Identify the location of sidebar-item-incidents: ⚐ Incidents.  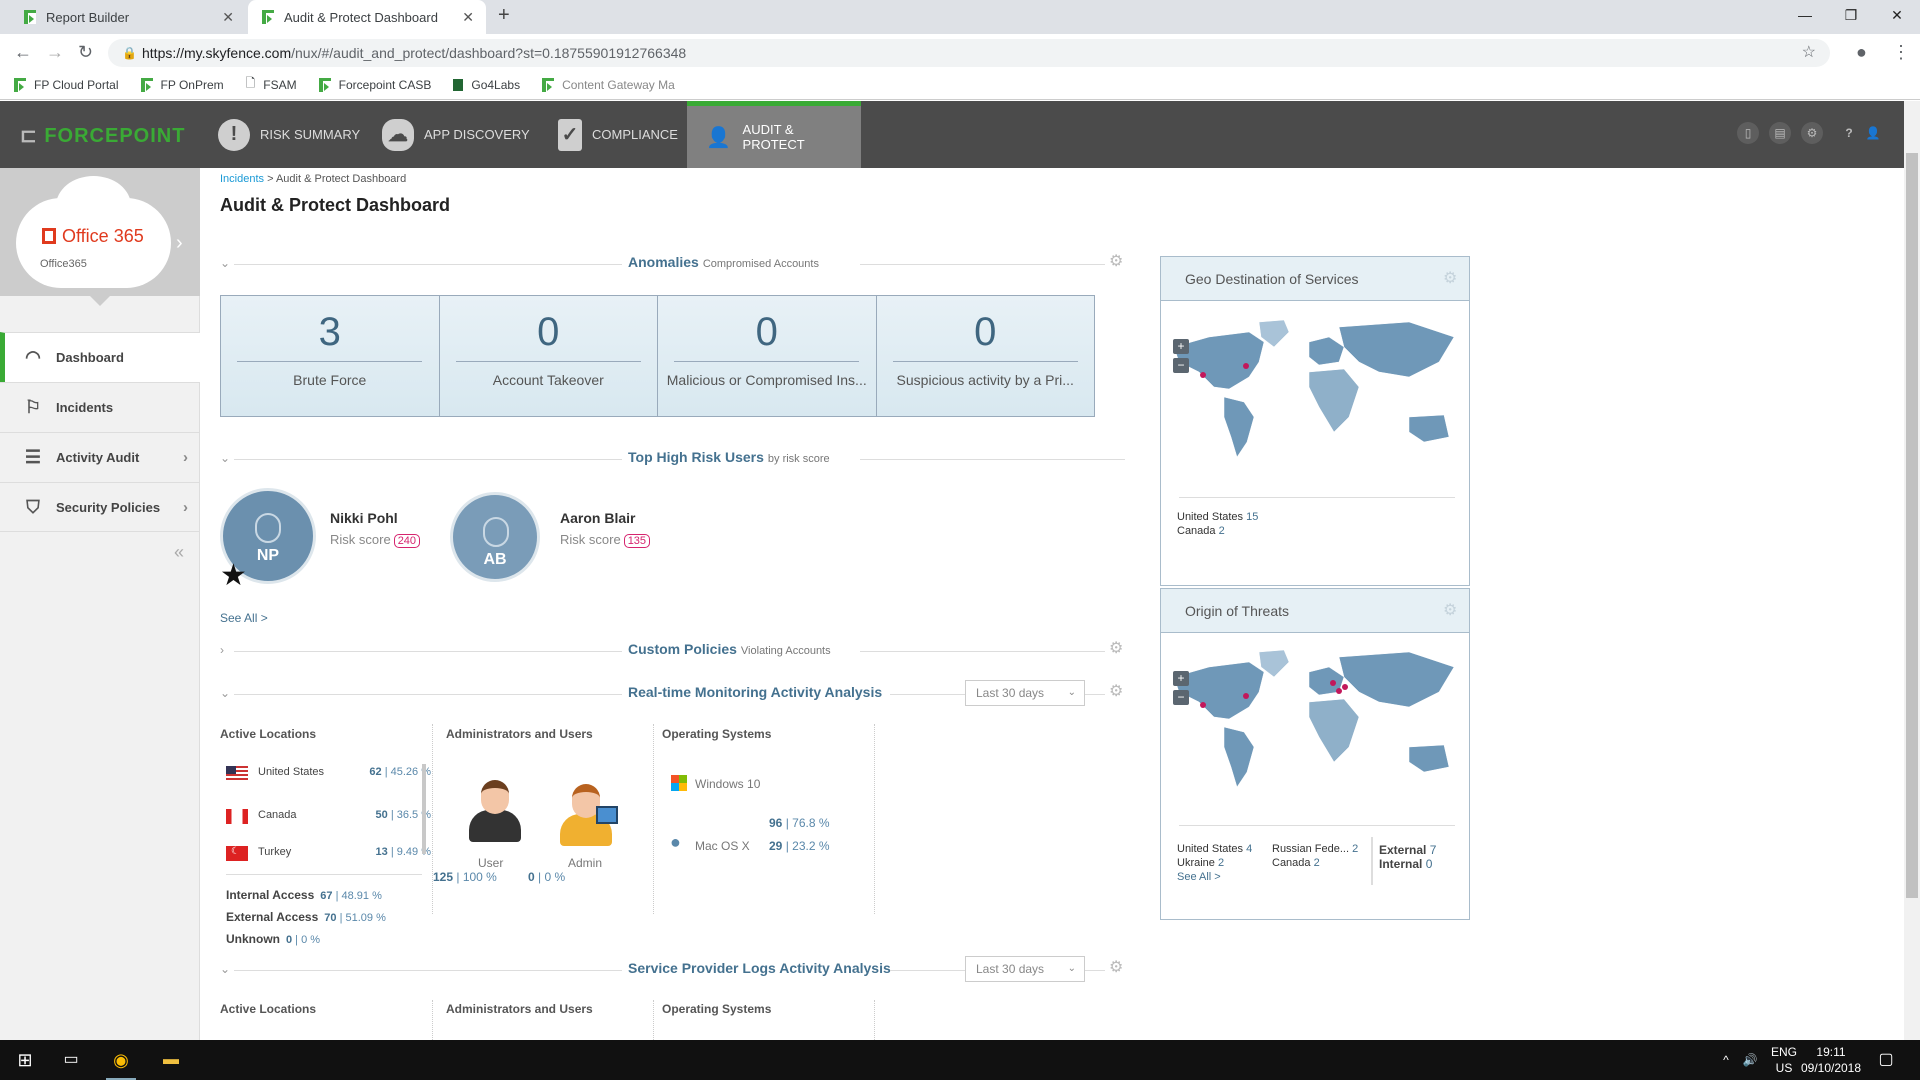
(100, 407).